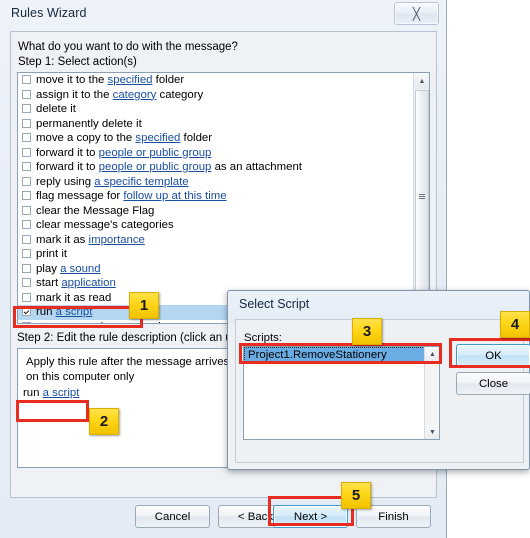 The image size is (530, 538). I want to click on close-icon: ╳, so click(416, 13).